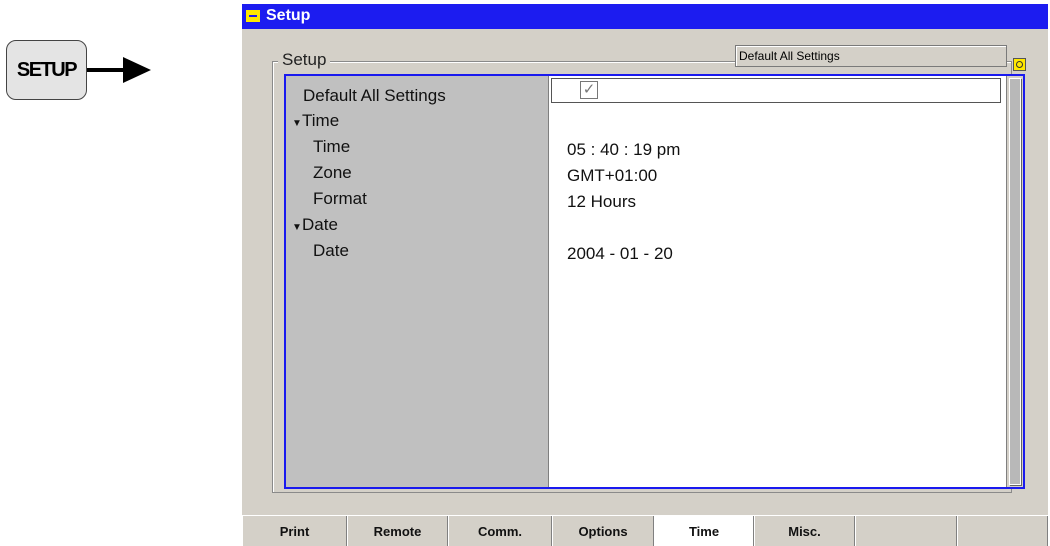 Image resolution: width=1050 pixels, height=546 pixels. Describe the element at coordinates (1019, 64) in the screenshot. I see `hardcopy-icon` at that location.